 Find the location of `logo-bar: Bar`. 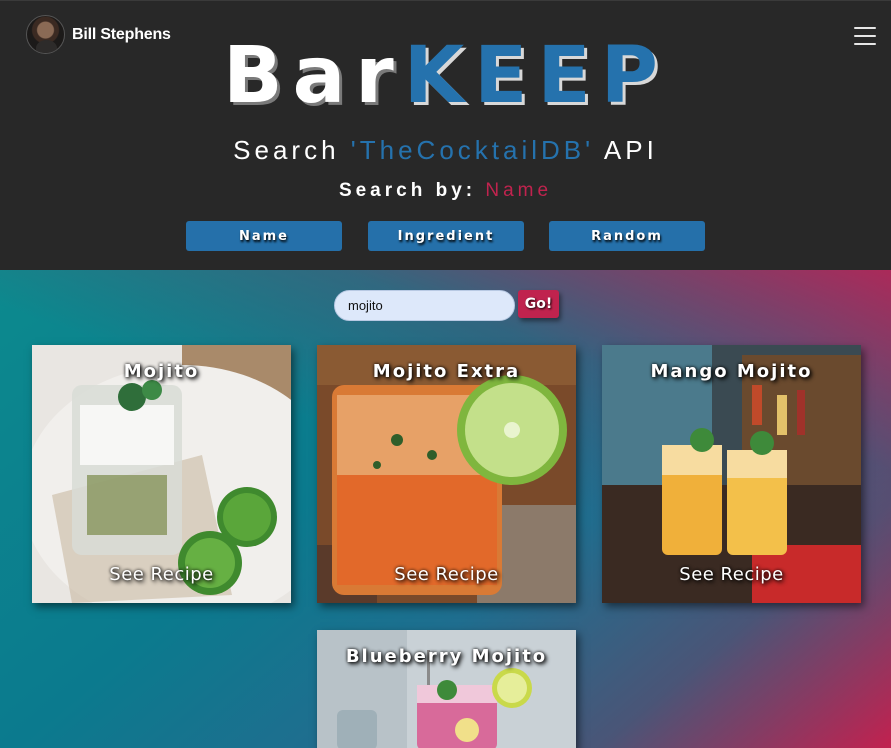

logo-bar: Bar is located at coordinates (313, 76).